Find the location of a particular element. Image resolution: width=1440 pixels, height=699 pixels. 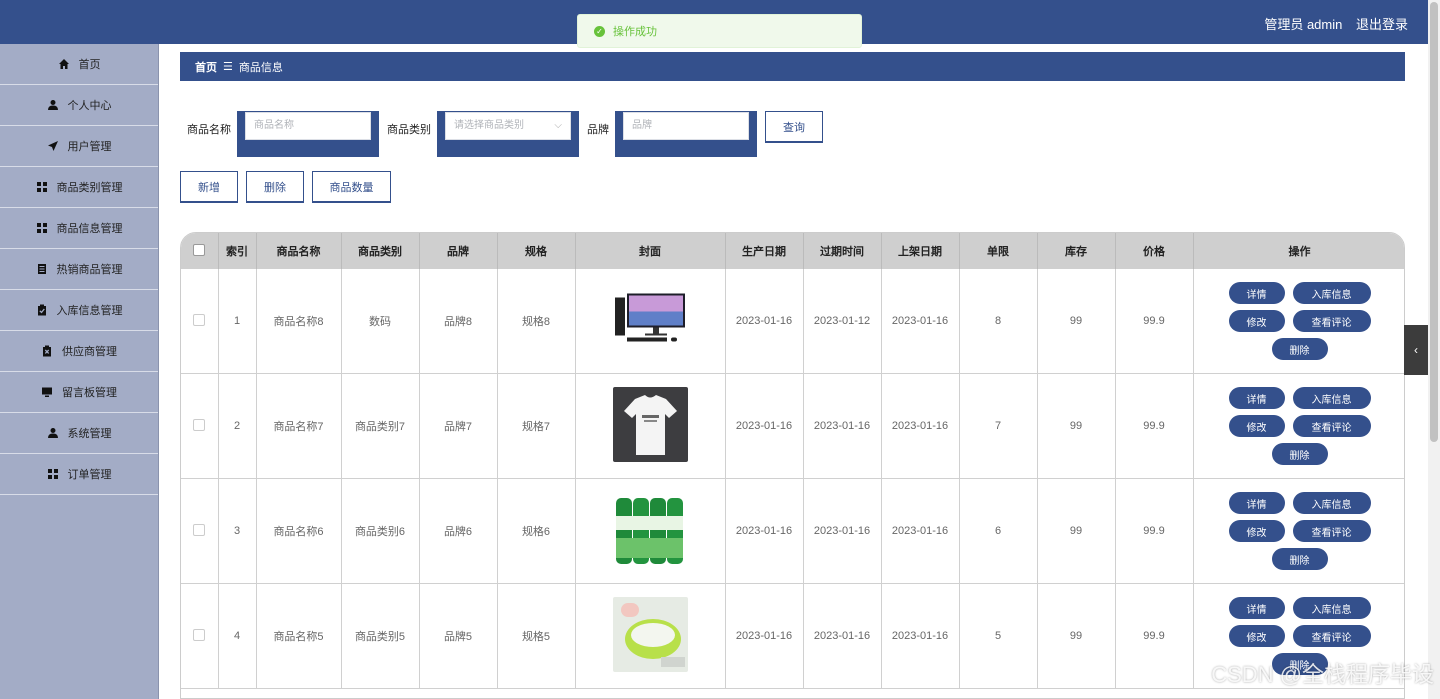

sidebar-item-label: 商品类别管理 is located at coordinates (89, 188).